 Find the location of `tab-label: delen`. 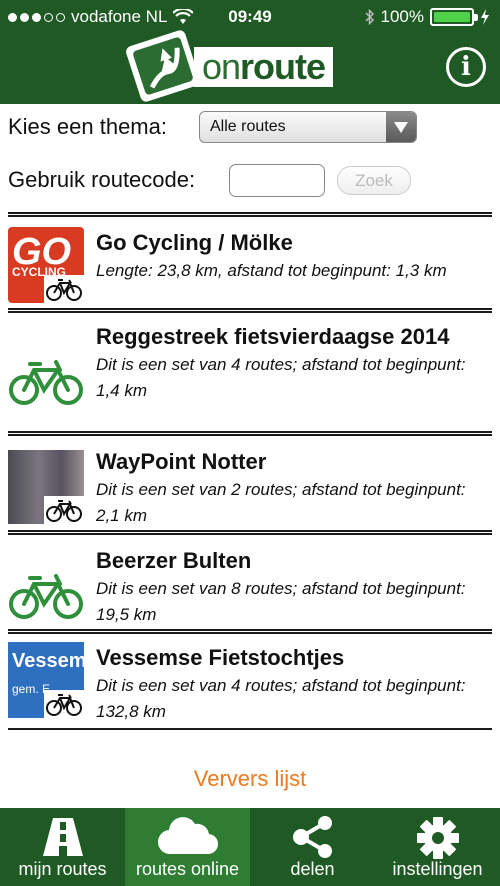

tab-label: delen is located at coordinates (312, 869).